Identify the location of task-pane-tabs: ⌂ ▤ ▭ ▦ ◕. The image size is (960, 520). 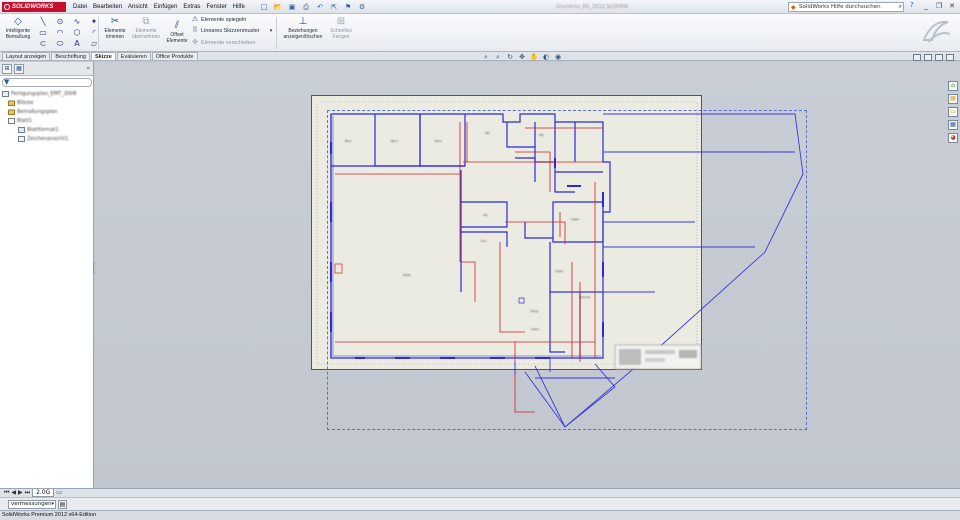
(953, 112).